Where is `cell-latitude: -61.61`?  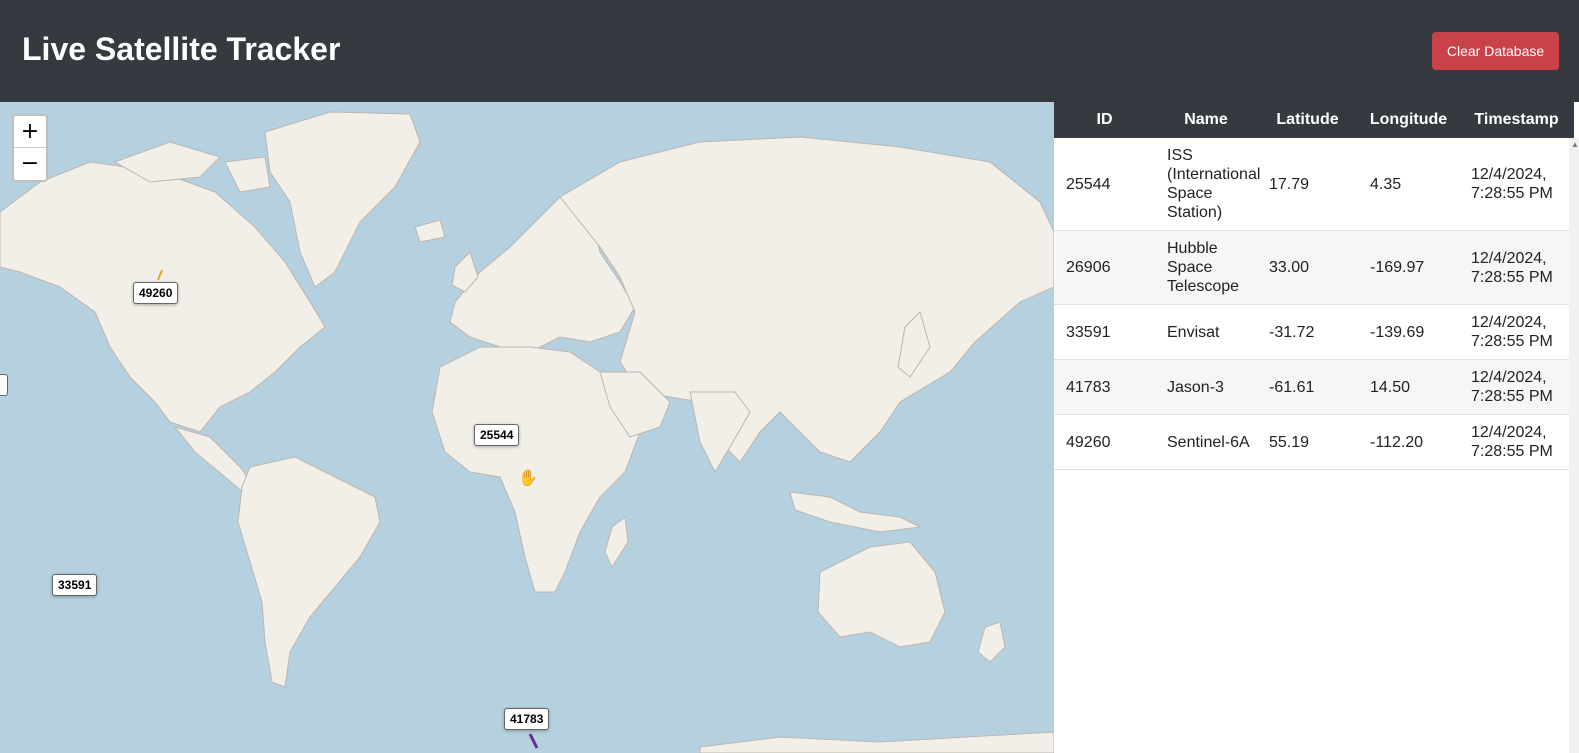
cell-latitude: -61.61 is located at coordinates (1307, 387).